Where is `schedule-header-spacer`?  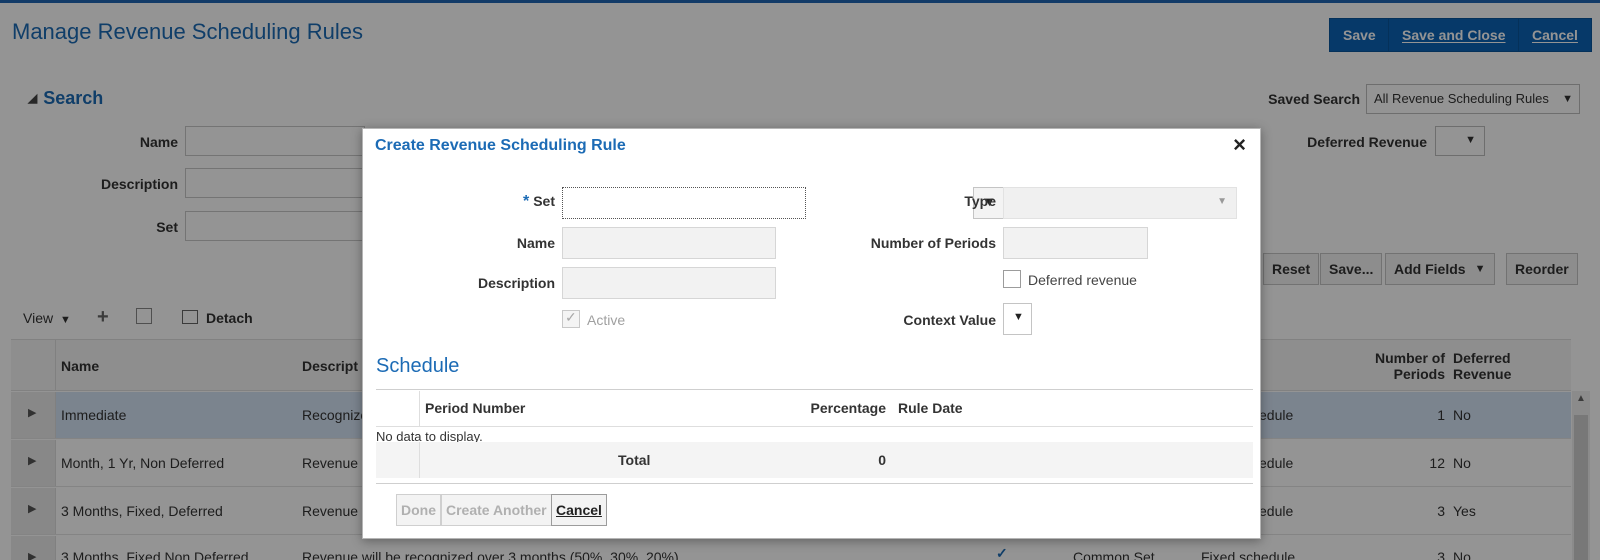 schedule-header-spacer is located at coordinates (398, 409).